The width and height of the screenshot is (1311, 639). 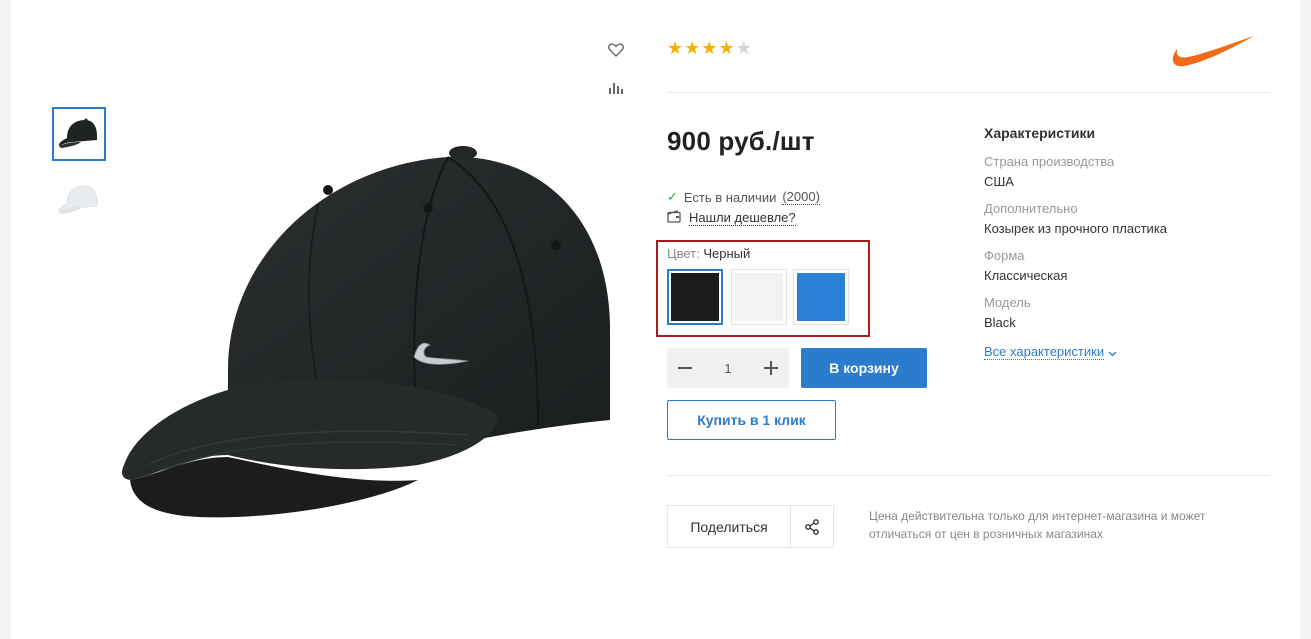 What do you see at coordinates (1044, 352) in the screenshot?
I see `all-characteristics-label: Все характеристики` at bounding box center [1044, 352].